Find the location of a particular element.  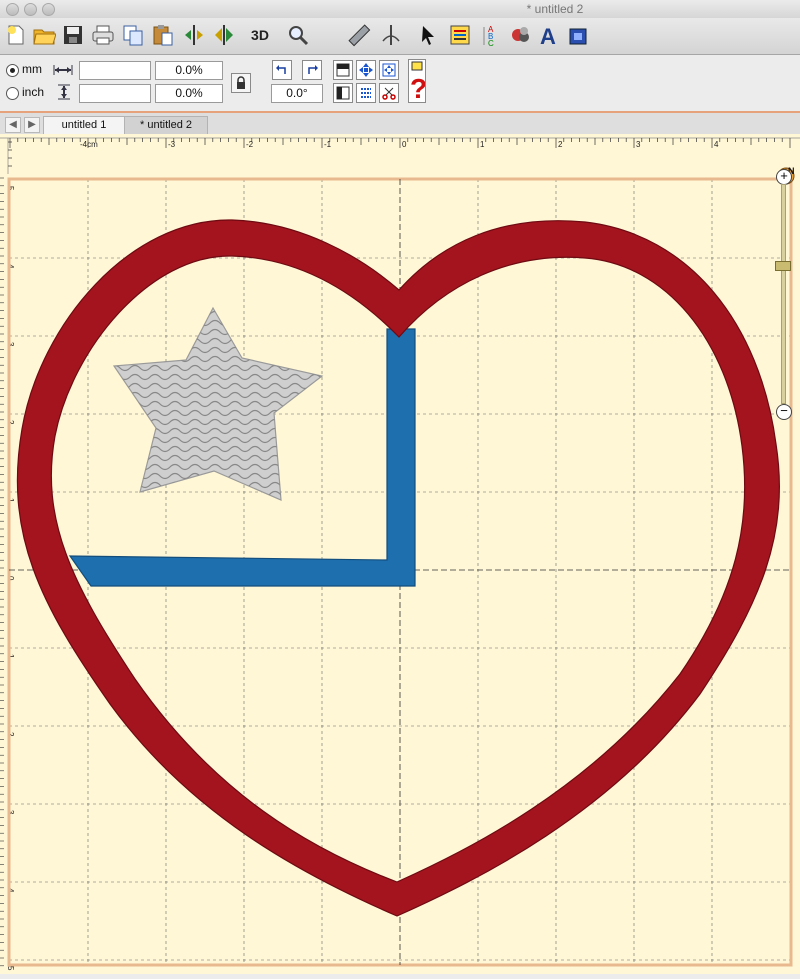

zoom-magnifier-icon is located at coordinates (299, 36).